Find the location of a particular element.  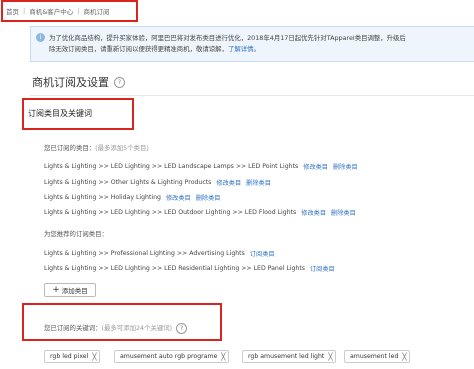

subscribed-categories-label-text: 您已订阅的类目： is located at coordinates (70, 148).